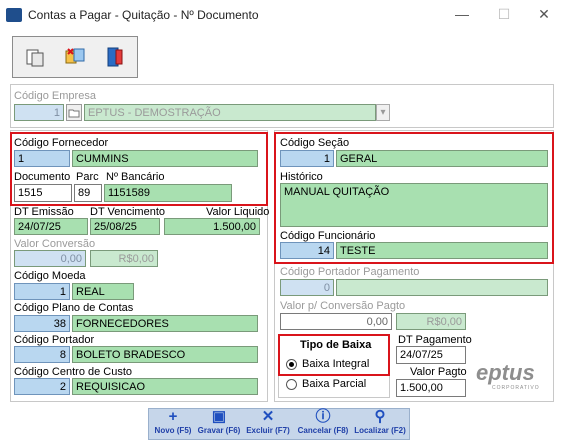 This screenshot has width=566, height=444. Describe the element at coordinates (50, 258) in the screenshot. I see `valor-conversao-field: 0,00` at that location.